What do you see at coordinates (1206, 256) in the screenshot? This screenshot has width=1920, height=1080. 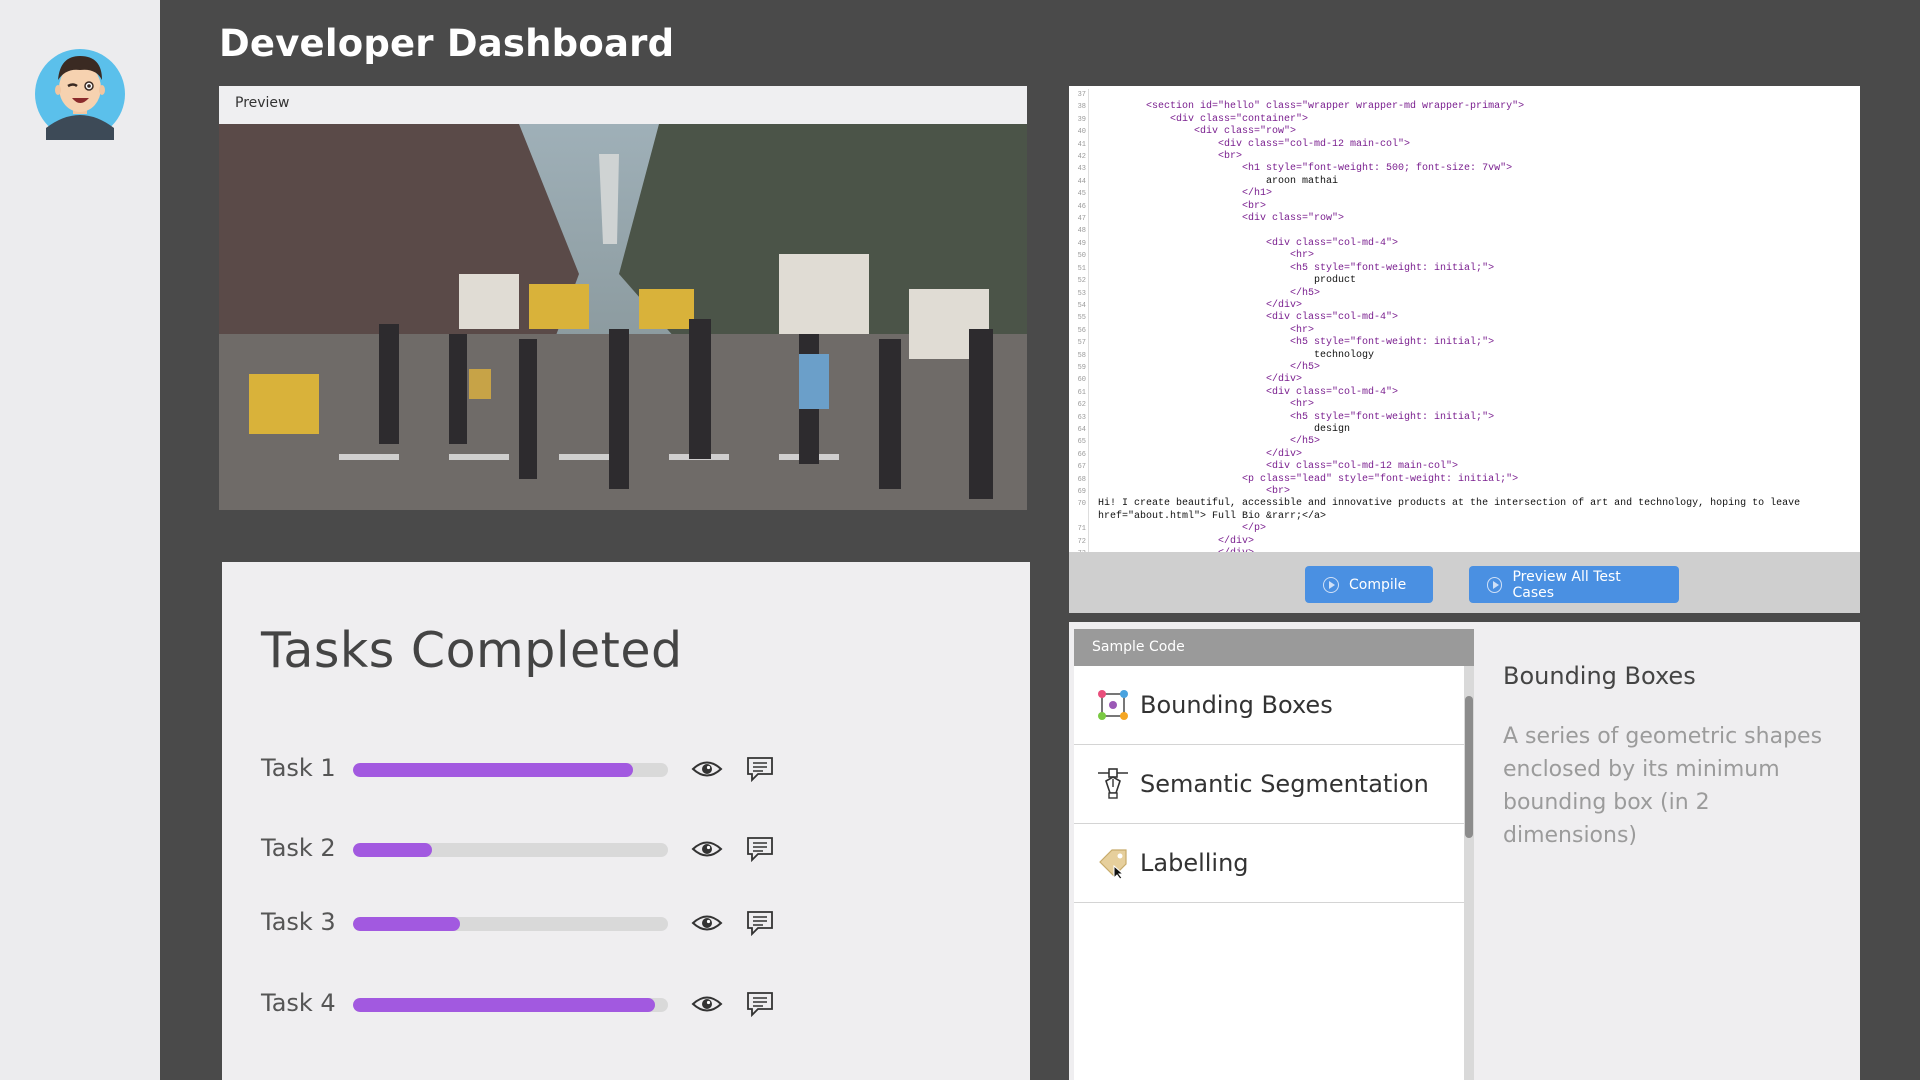 I see `code-text: <hr>` at bounding box center [1206, 256].